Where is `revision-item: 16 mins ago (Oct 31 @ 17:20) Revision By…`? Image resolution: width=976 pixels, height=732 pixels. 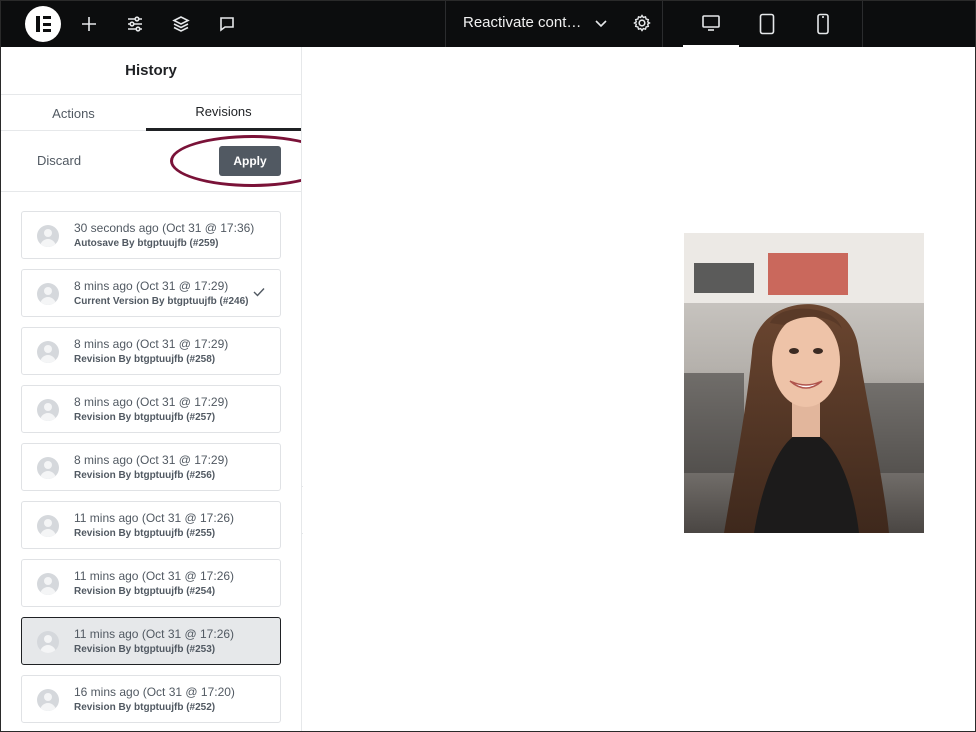 revision-item: 16 mins ago (Oct 31 @ 17:20) Revision By… is located at coordinates (151, 699).